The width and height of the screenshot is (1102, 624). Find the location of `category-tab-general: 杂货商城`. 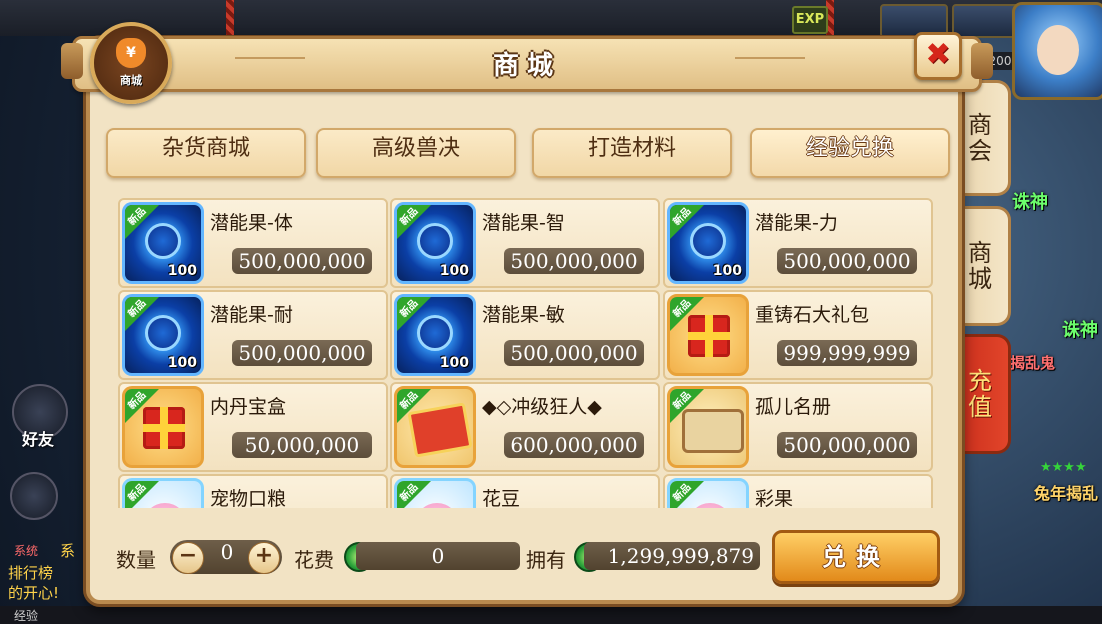

category-tab-general: 杂货商城 is located at coordinates (206, 153).